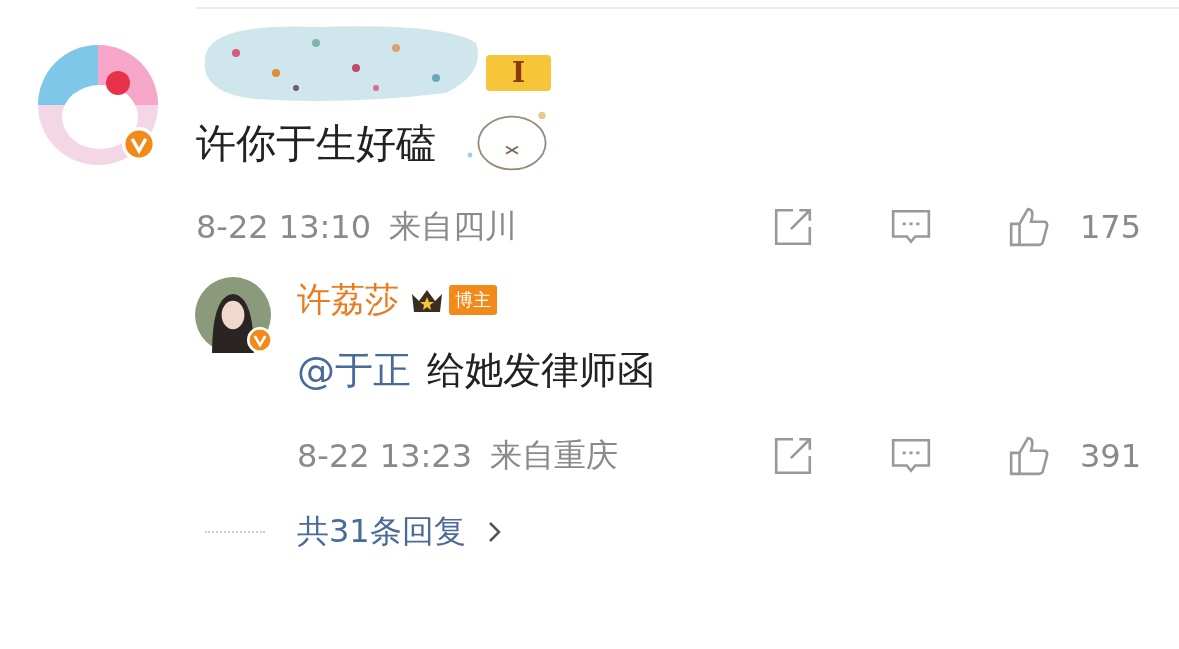  I want to click on reply-text: 给她发律师函, so click(541, 370).